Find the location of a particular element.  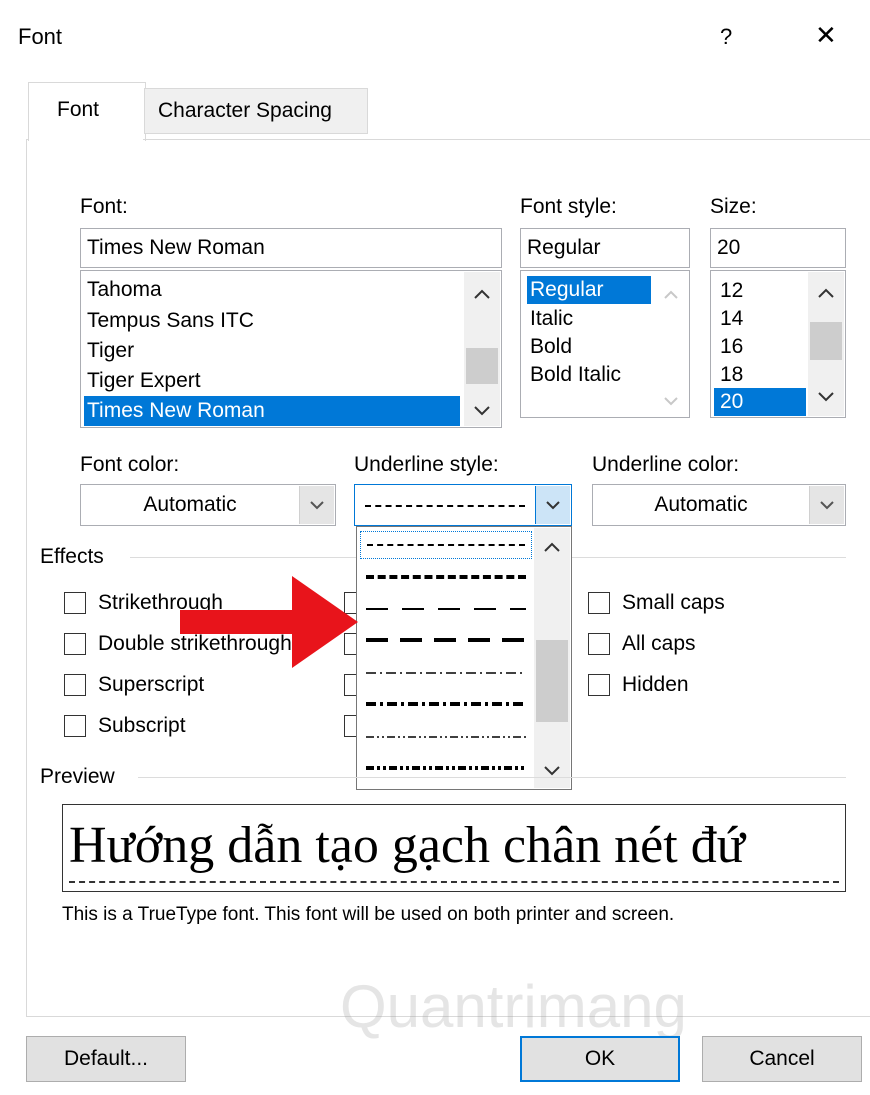

size-list-scrollbar is located at coordinates (826, 344).